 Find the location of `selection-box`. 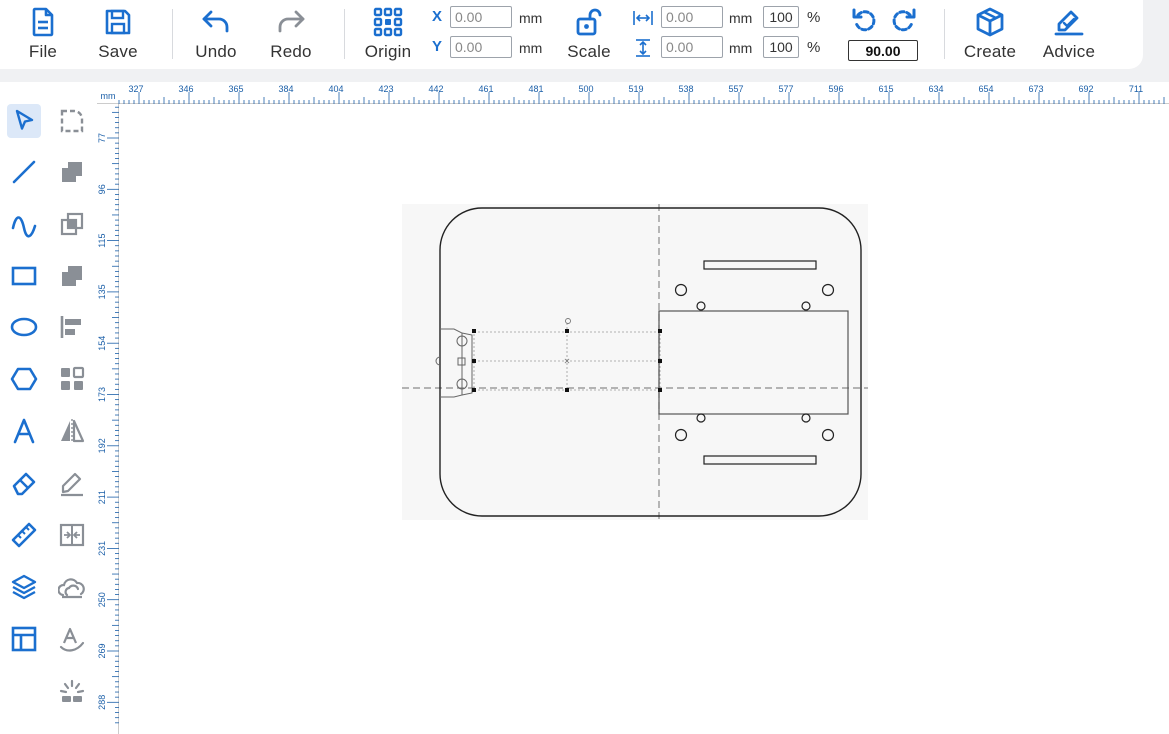

selection-box is located at coordinates (567, 355).